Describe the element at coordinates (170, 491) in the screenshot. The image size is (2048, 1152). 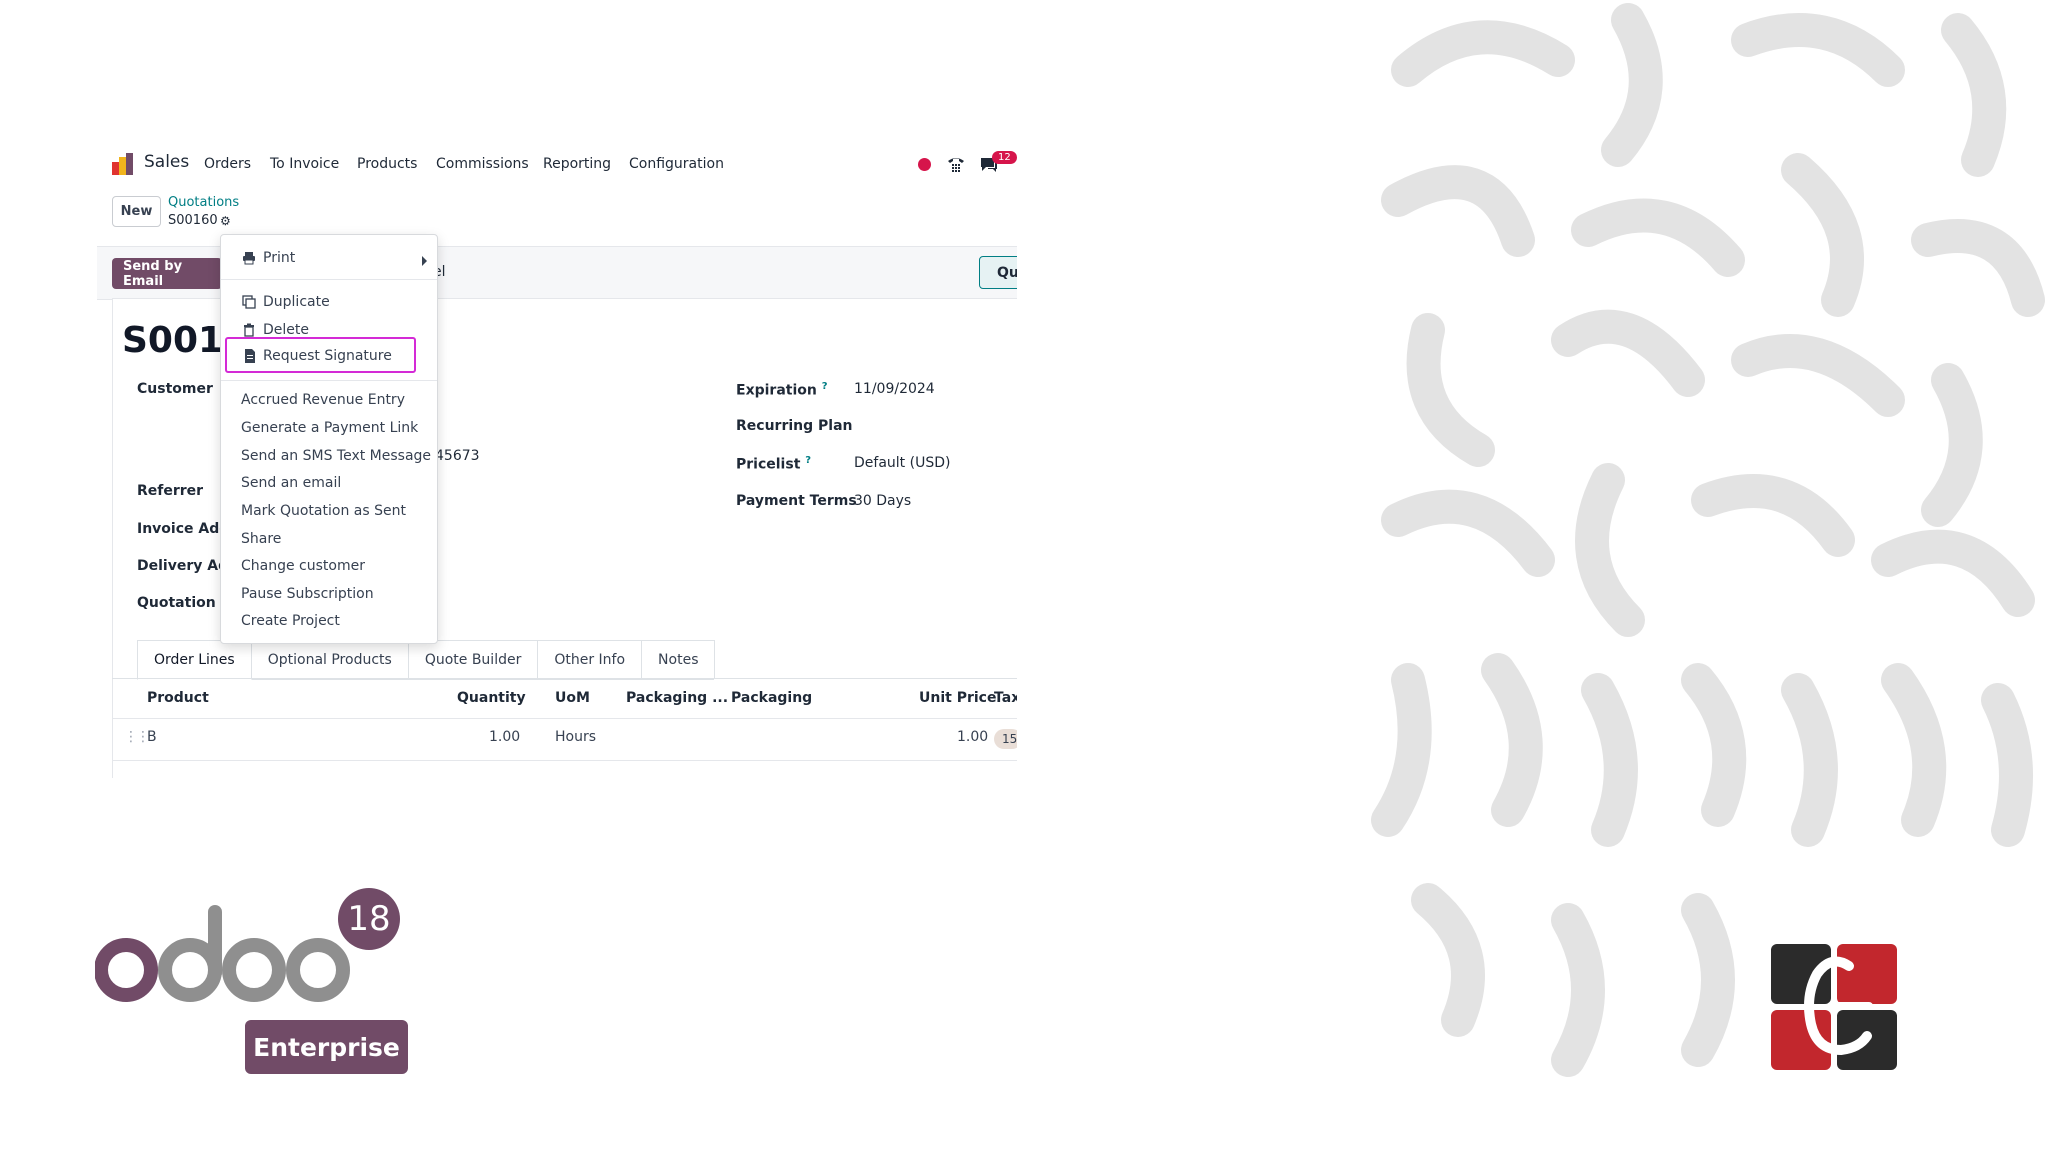
I see `referrer-label: Referrer` at that location.